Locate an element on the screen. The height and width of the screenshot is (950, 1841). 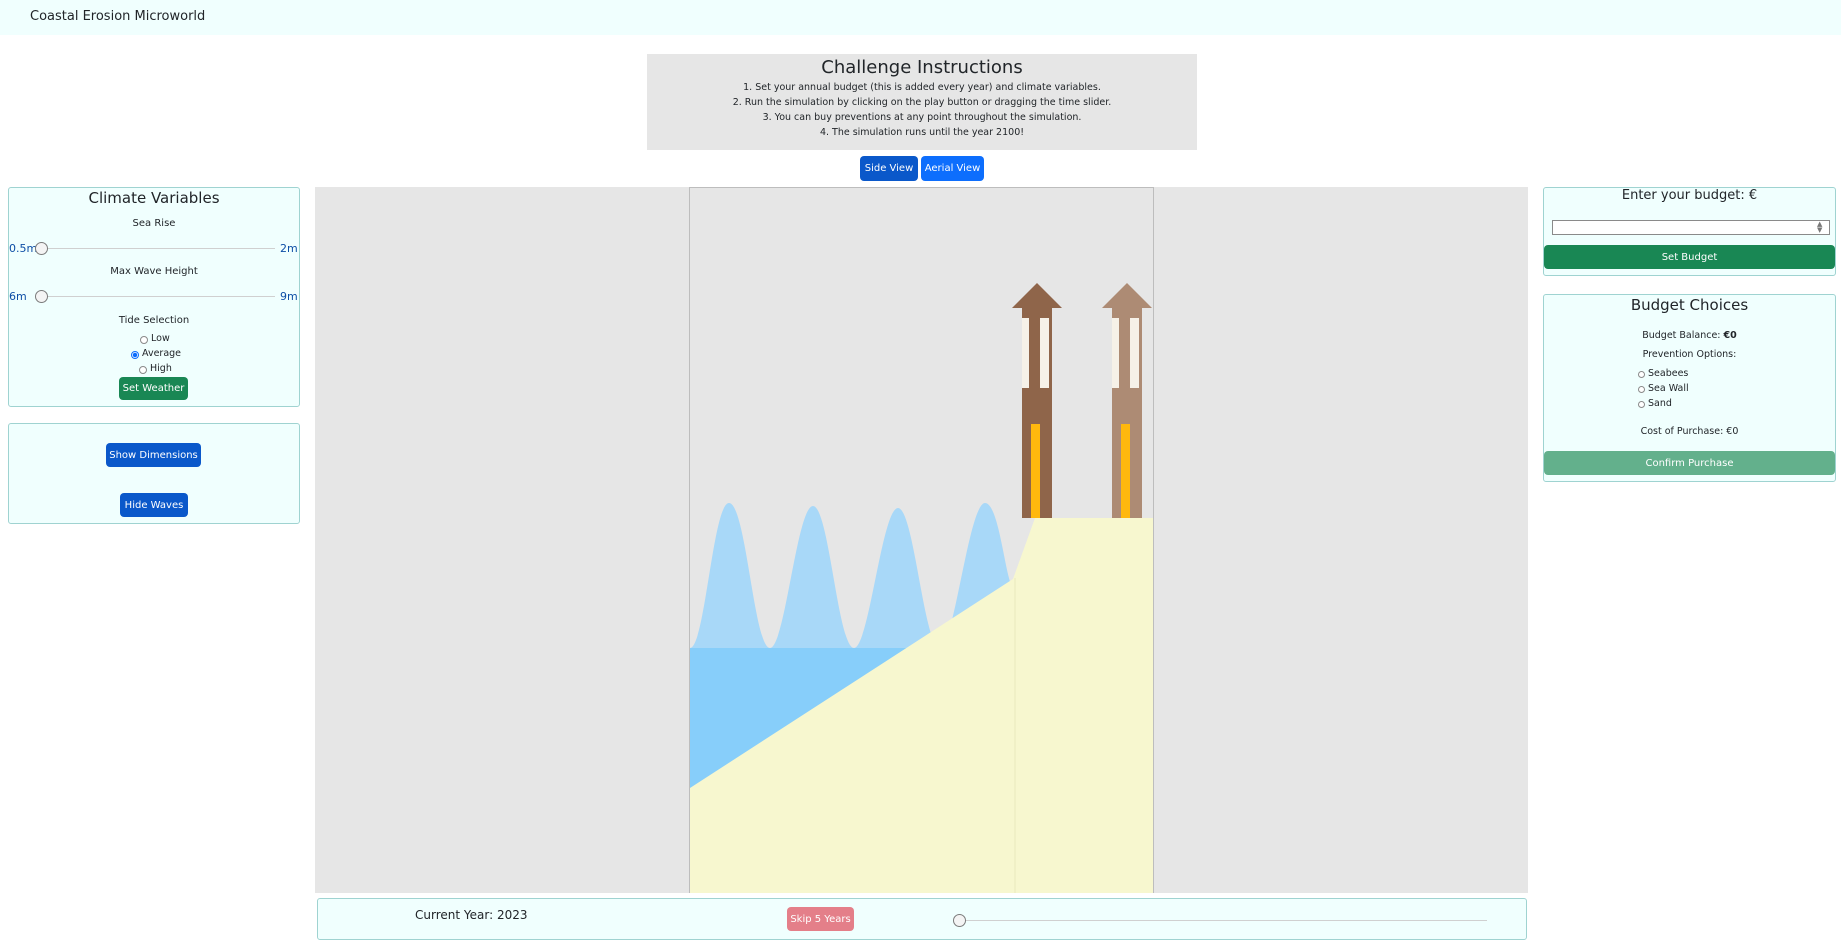
seabees-label: Seabees is located at coordinates (1668, 373).